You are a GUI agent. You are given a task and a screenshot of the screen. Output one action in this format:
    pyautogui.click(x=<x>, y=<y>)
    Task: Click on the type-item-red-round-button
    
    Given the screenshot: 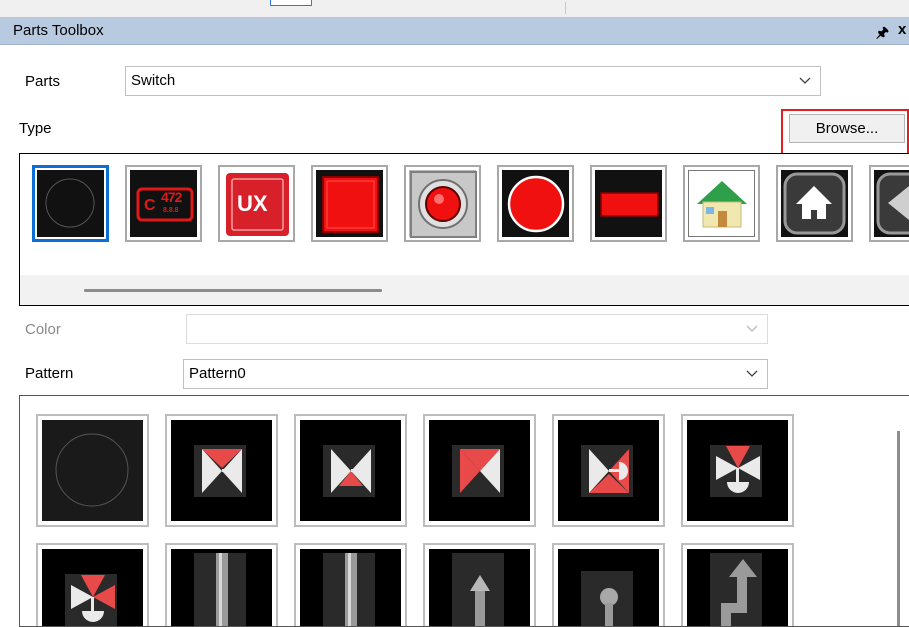 What is the action you would take?
    pyautogui.click(x=535, y=203)
    